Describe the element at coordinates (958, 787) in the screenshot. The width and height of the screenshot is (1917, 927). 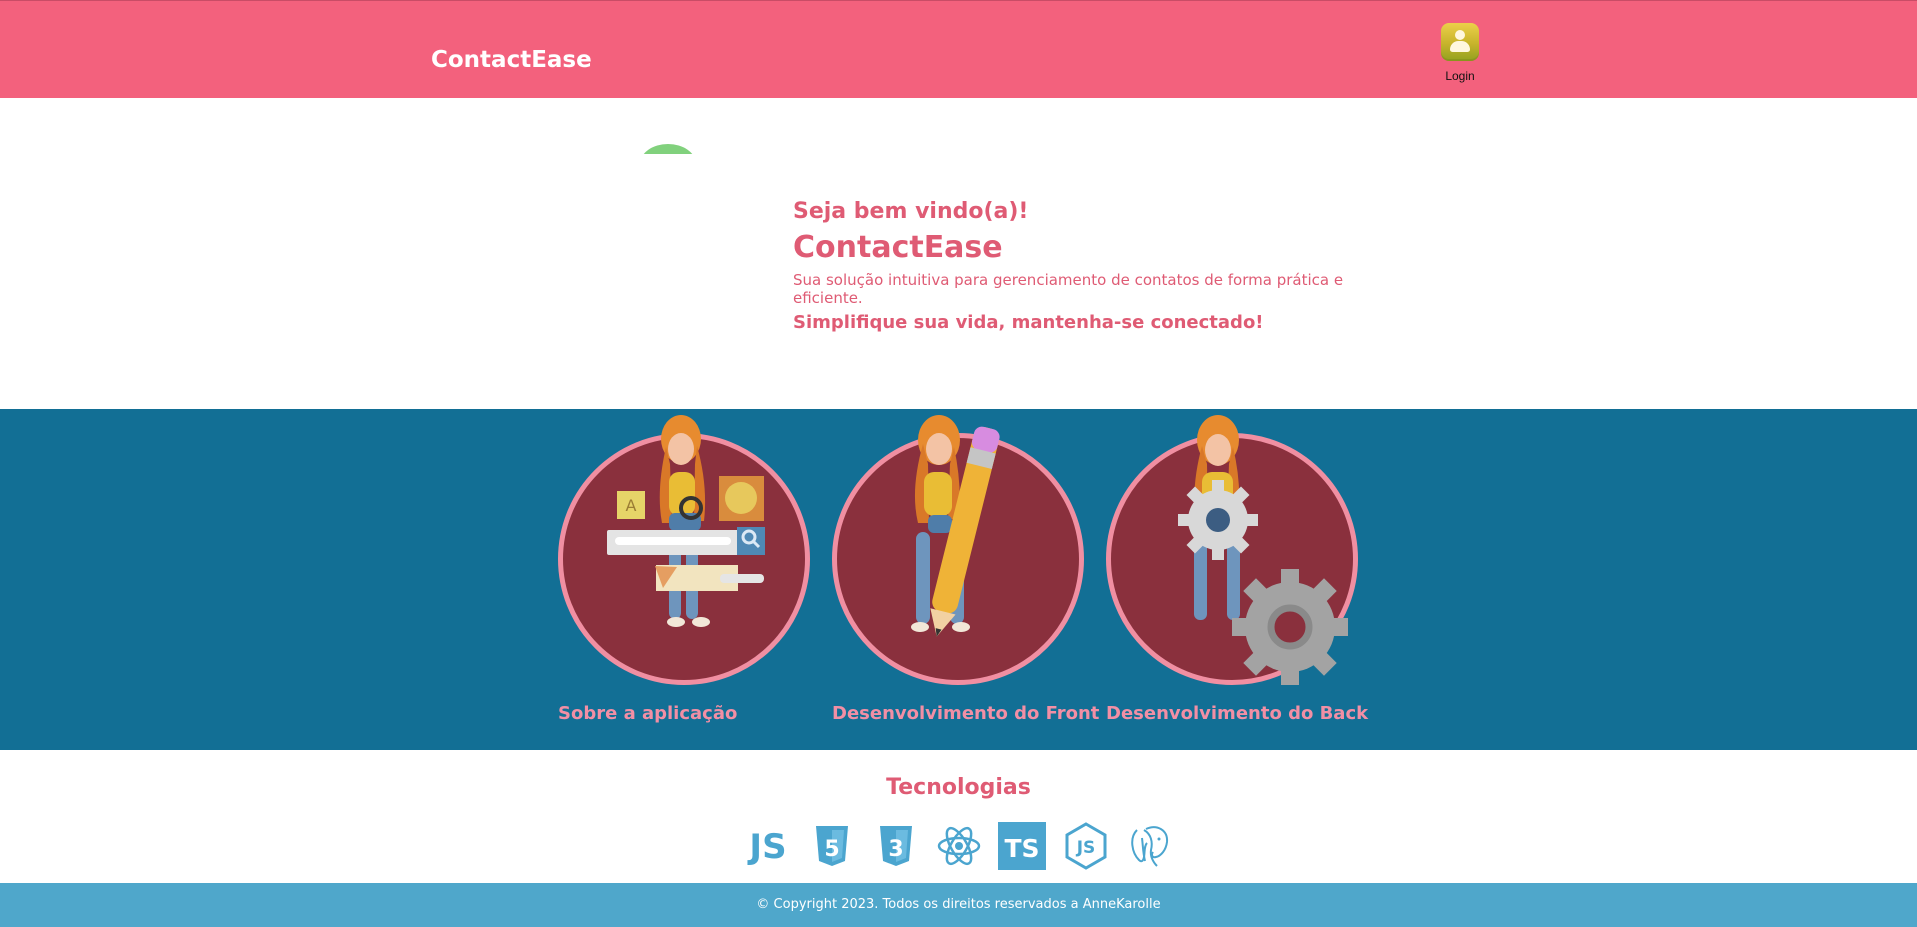
I see `technologies-title: Tecnologias` at that location.